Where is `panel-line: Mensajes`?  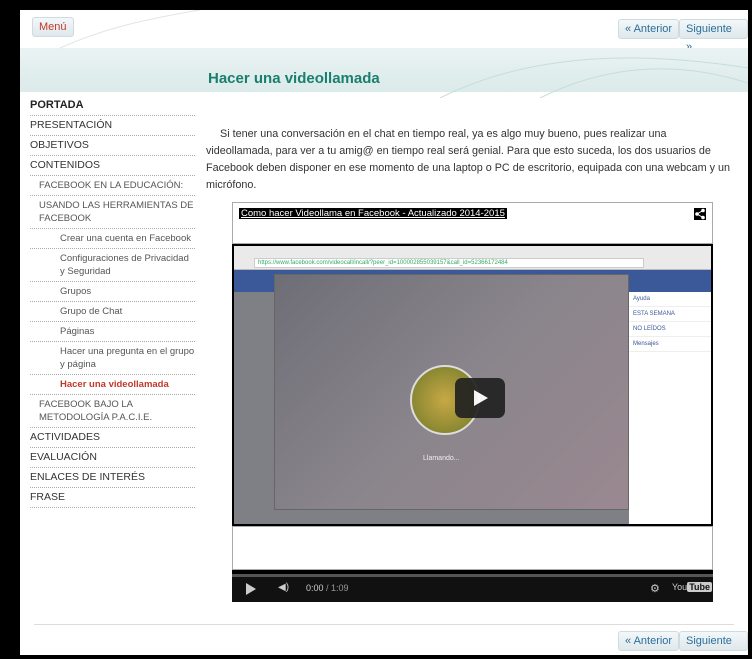 panel-line: Mensajes is located at coordinates (670, 344).